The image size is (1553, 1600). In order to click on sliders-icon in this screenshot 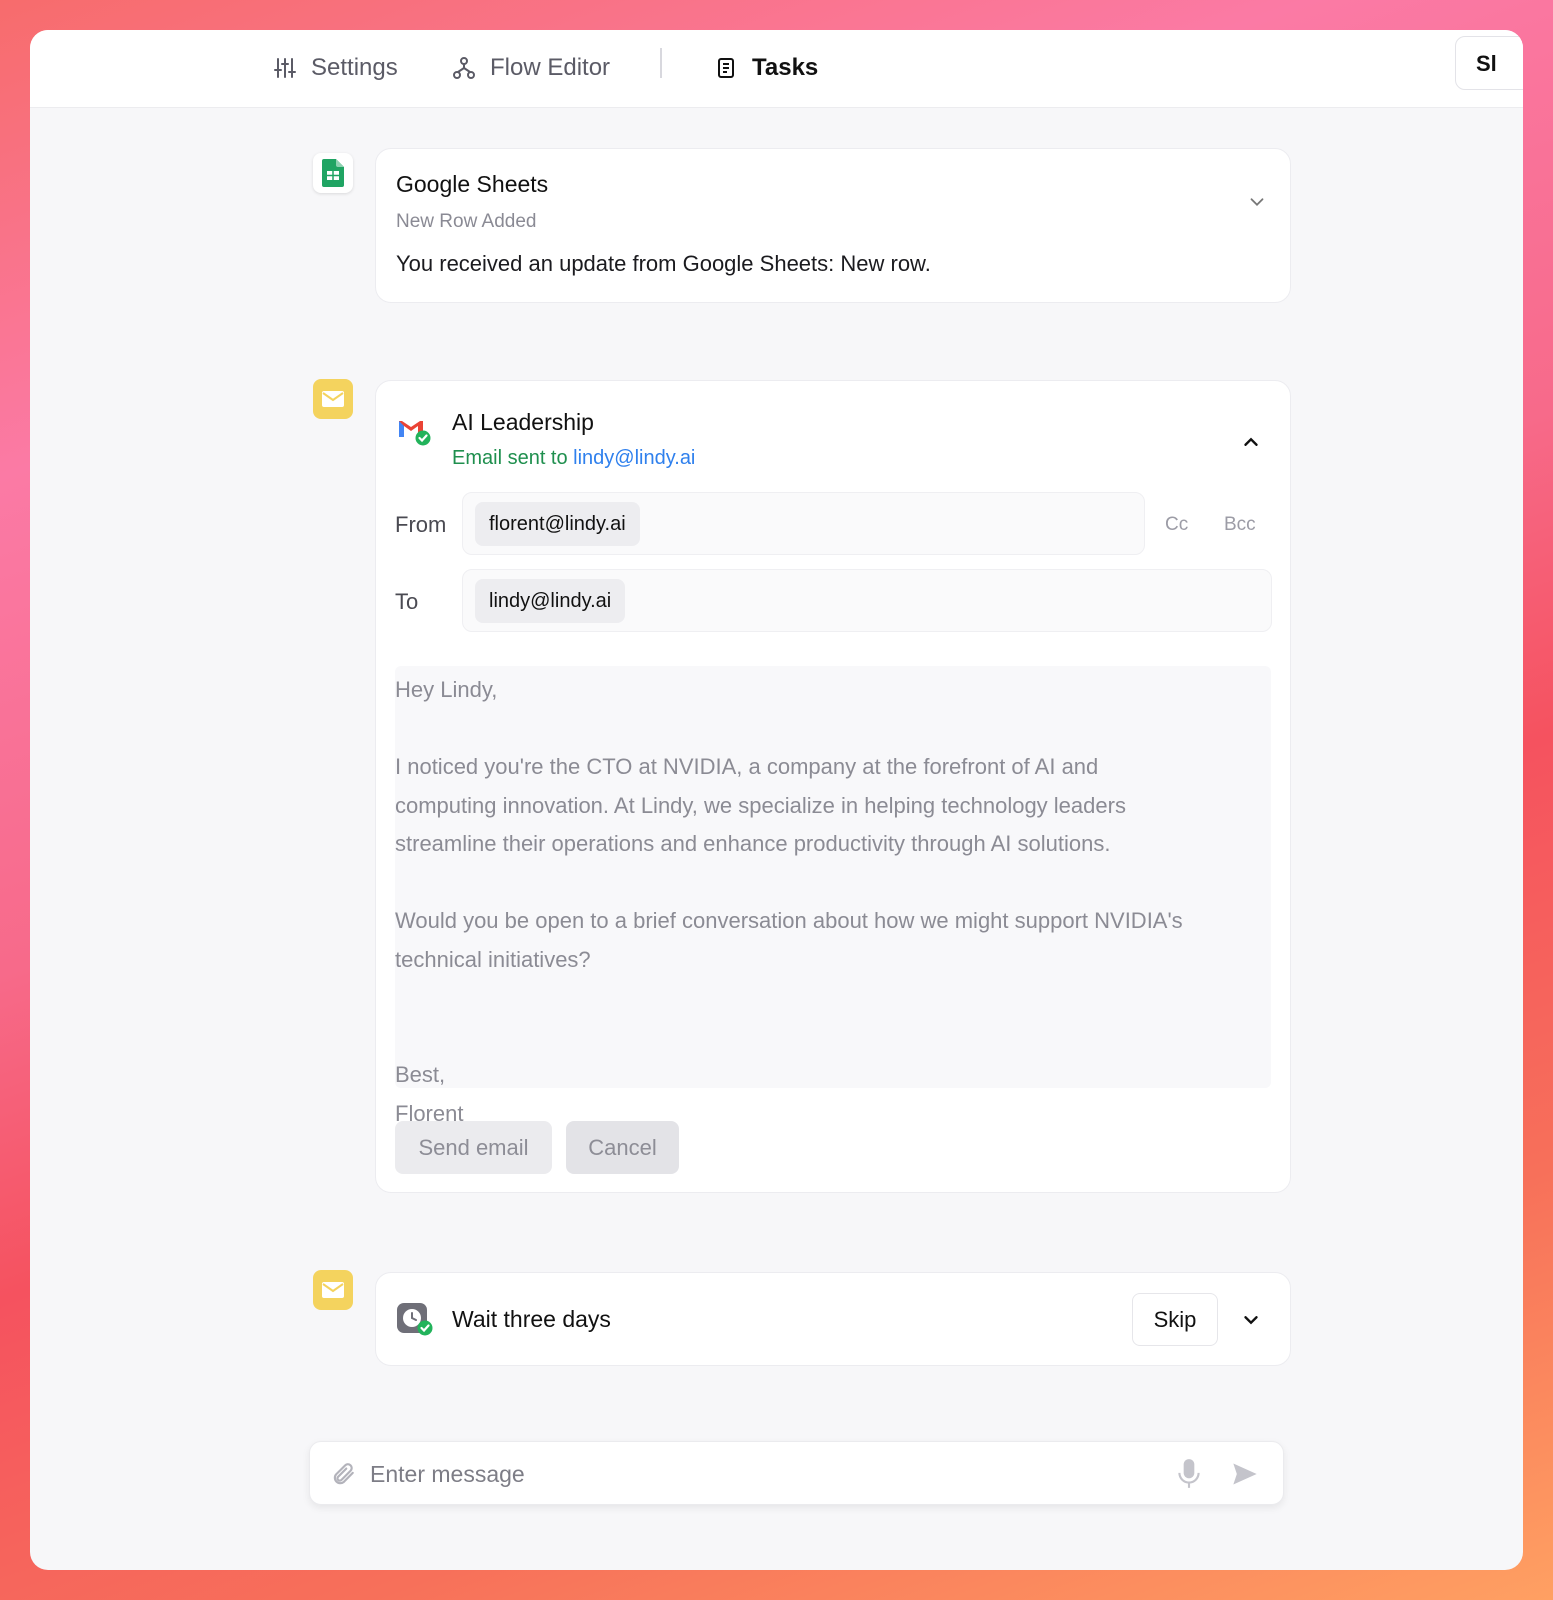, I will do `click(285, 68)`.